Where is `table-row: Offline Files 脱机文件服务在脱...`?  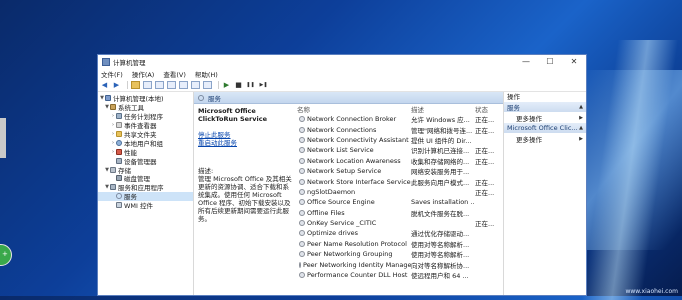 table-row: Offline Files 脱机文件服务在脱... is located at coordinates (400, 213).